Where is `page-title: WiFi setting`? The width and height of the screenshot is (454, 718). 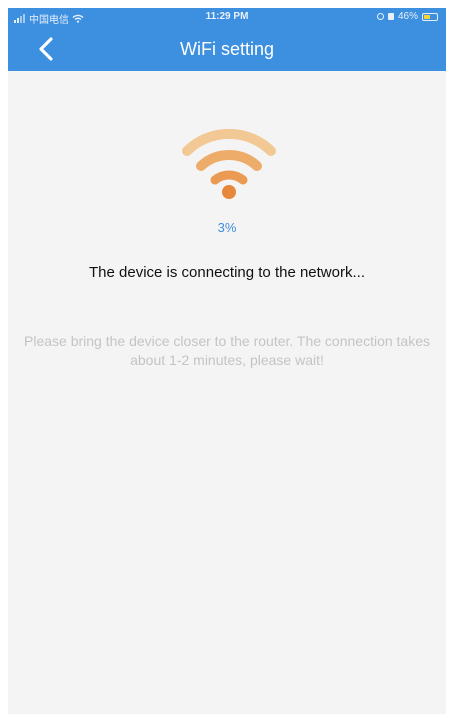
page-title: WiFi setting is located at coordinates (227, 49).